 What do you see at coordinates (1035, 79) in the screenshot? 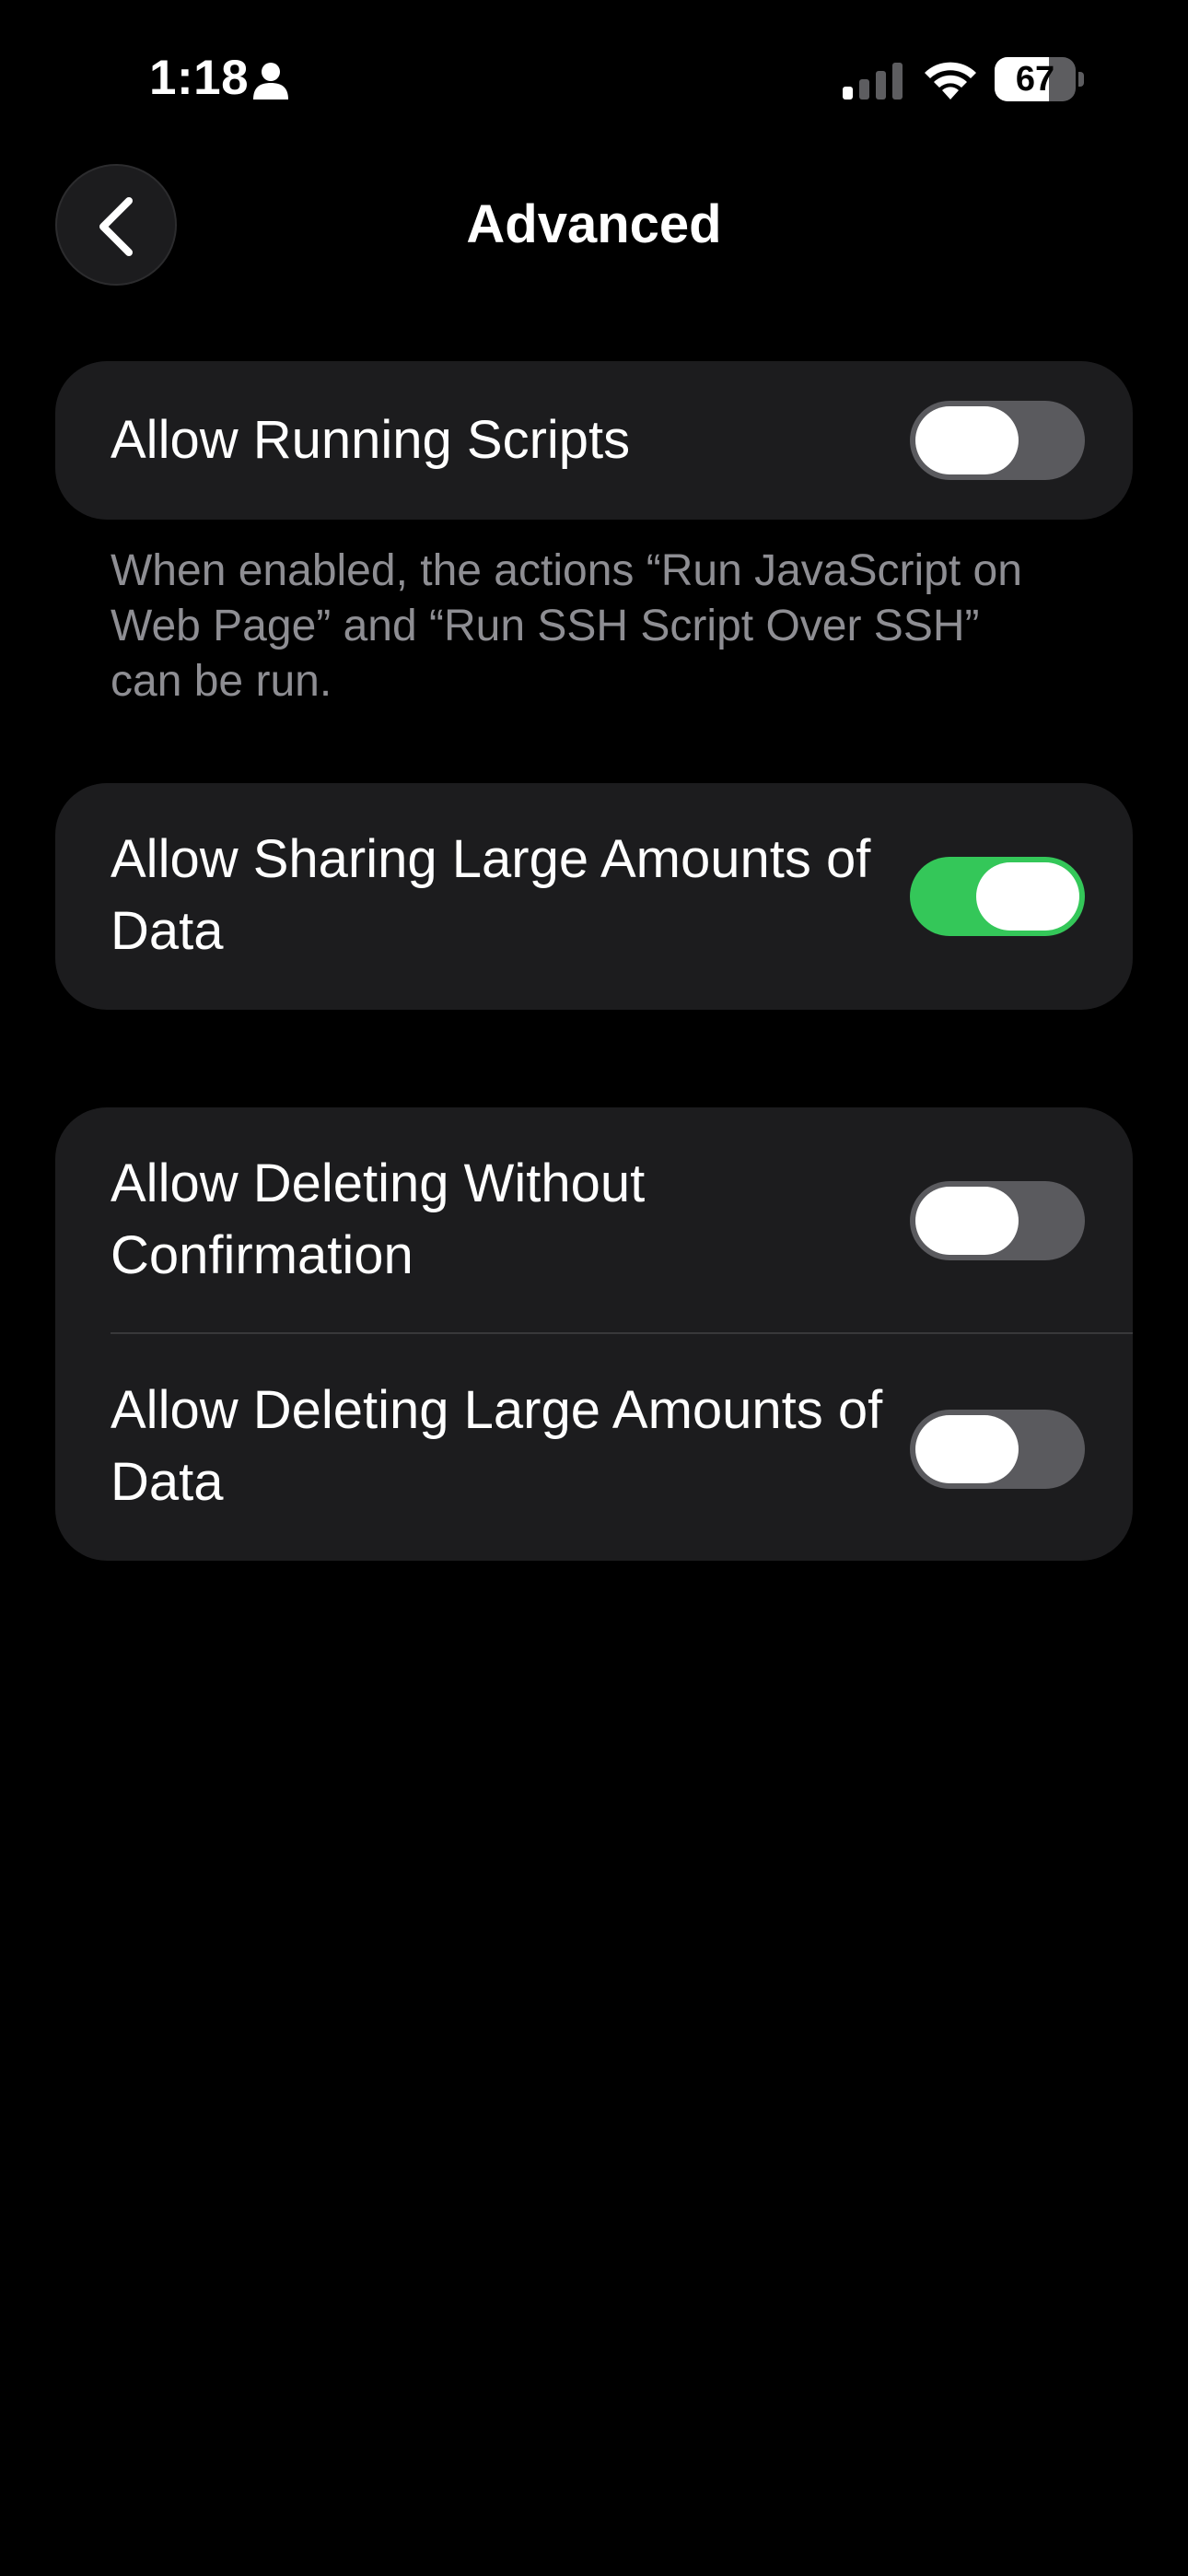
I see `battery-percent: 67` at bounding box center [1035, 79].